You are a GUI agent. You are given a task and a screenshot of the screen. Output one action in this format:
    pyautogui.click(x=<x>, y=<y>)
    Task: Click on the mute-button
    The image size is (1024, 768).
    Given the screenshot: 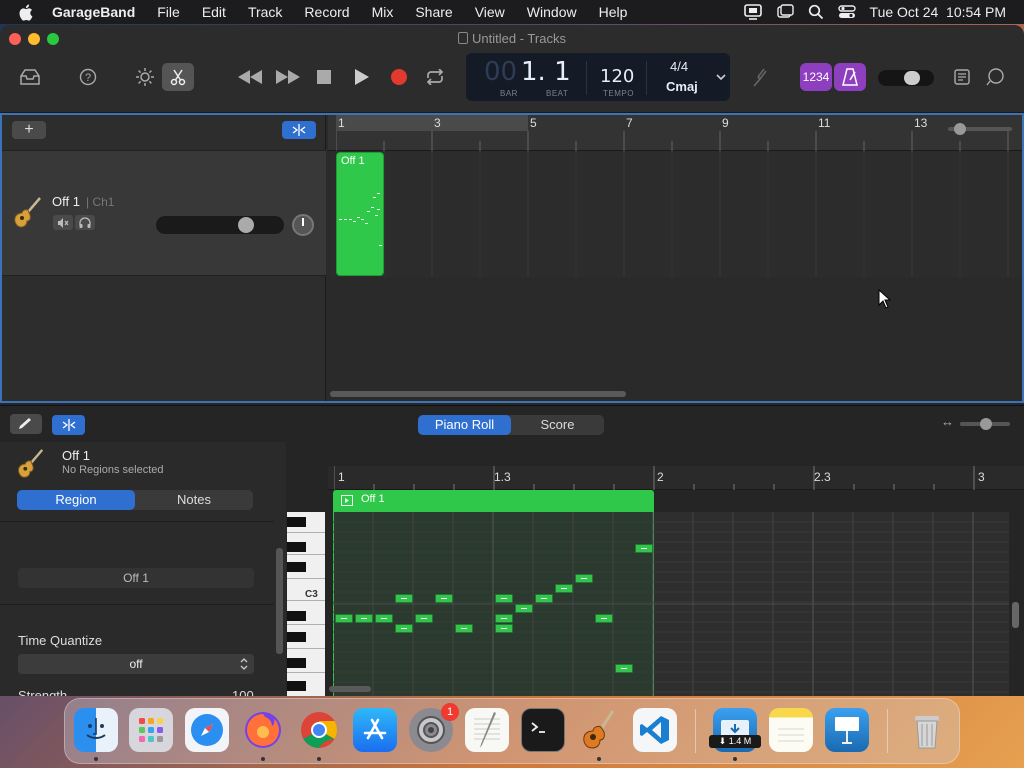 What is the action you would take?
    pyautogui.click(x=63, y=222)
    